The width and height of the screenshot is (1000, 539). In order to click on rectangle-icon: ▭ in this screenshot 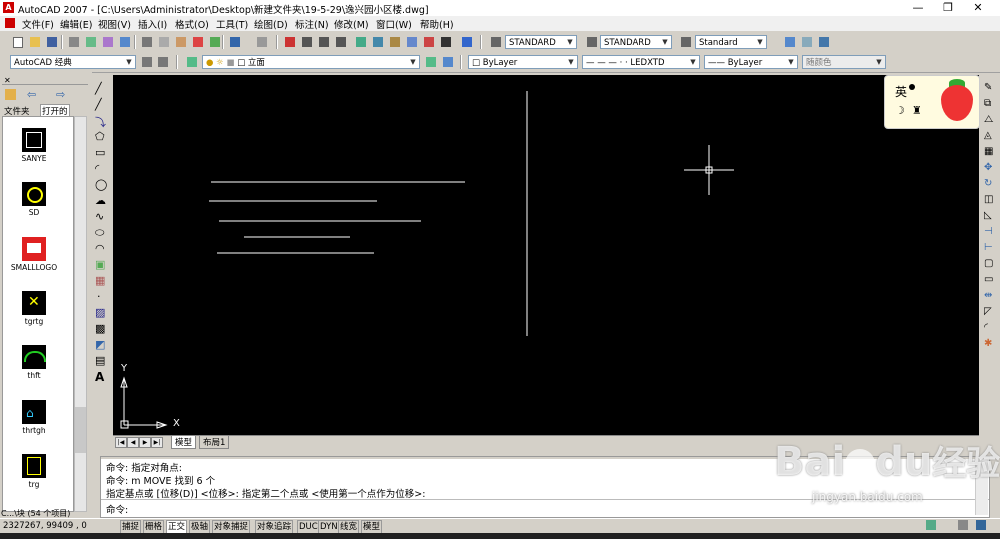, I will do `click(101, 152)`.